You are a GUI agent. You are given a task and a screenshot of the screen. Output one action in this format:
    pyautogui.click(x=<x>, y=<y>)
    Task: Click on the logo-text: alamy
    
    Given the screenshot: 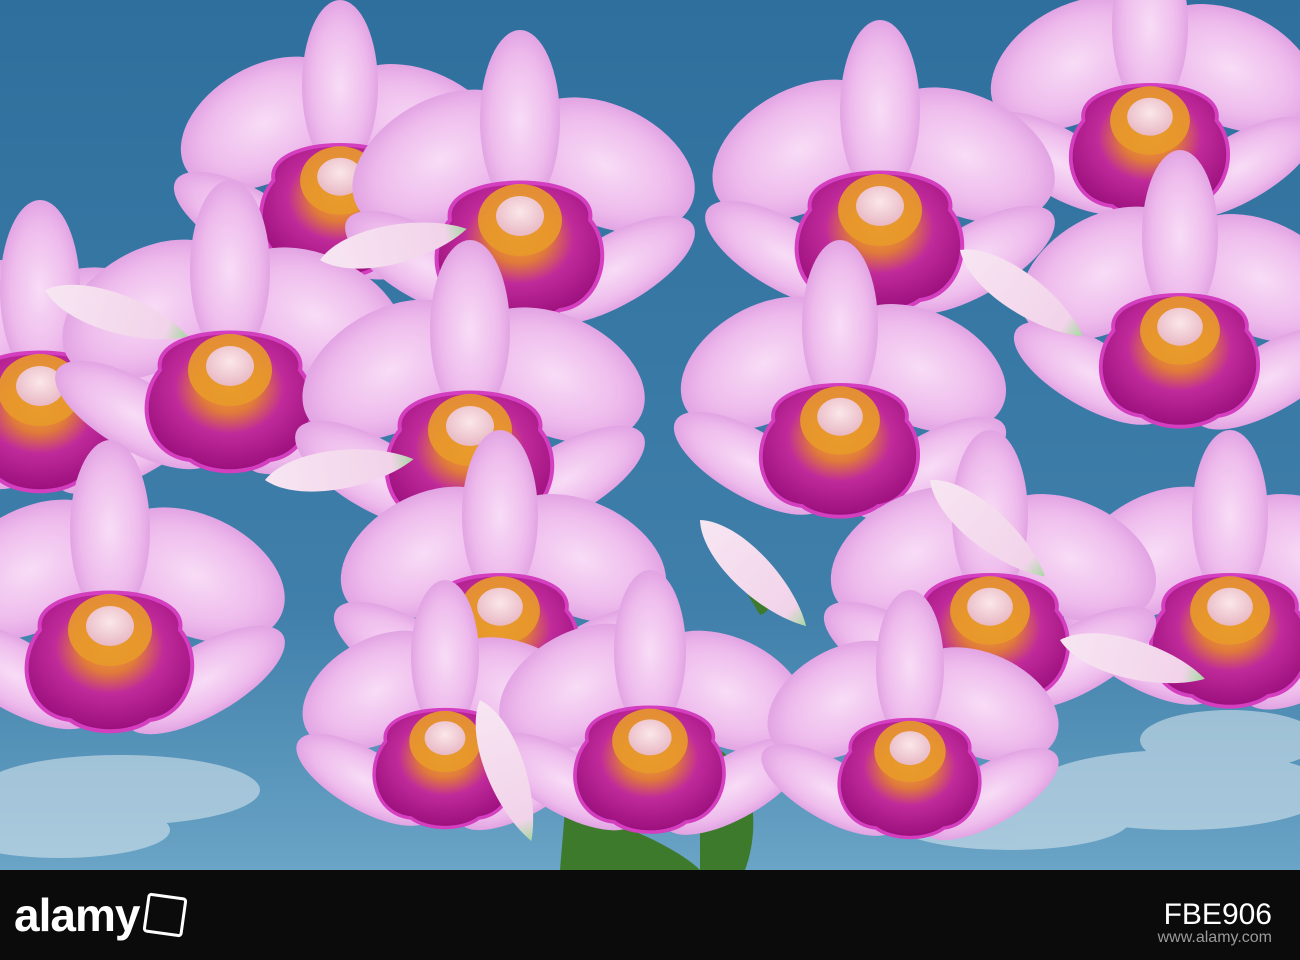 What is the action you would take?
    pyautogui.click(x=77, y=915)
    